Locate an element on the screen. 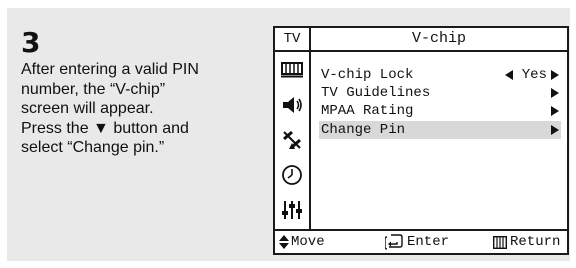 The width and height of the screenshot is (576, 268). osd-side-menu is located at coordinates (293, 140).